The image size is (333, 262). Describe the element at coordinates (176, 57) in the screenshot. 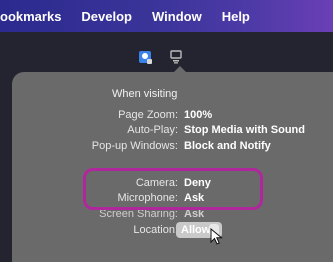

I see `preferences-icon` at that location.